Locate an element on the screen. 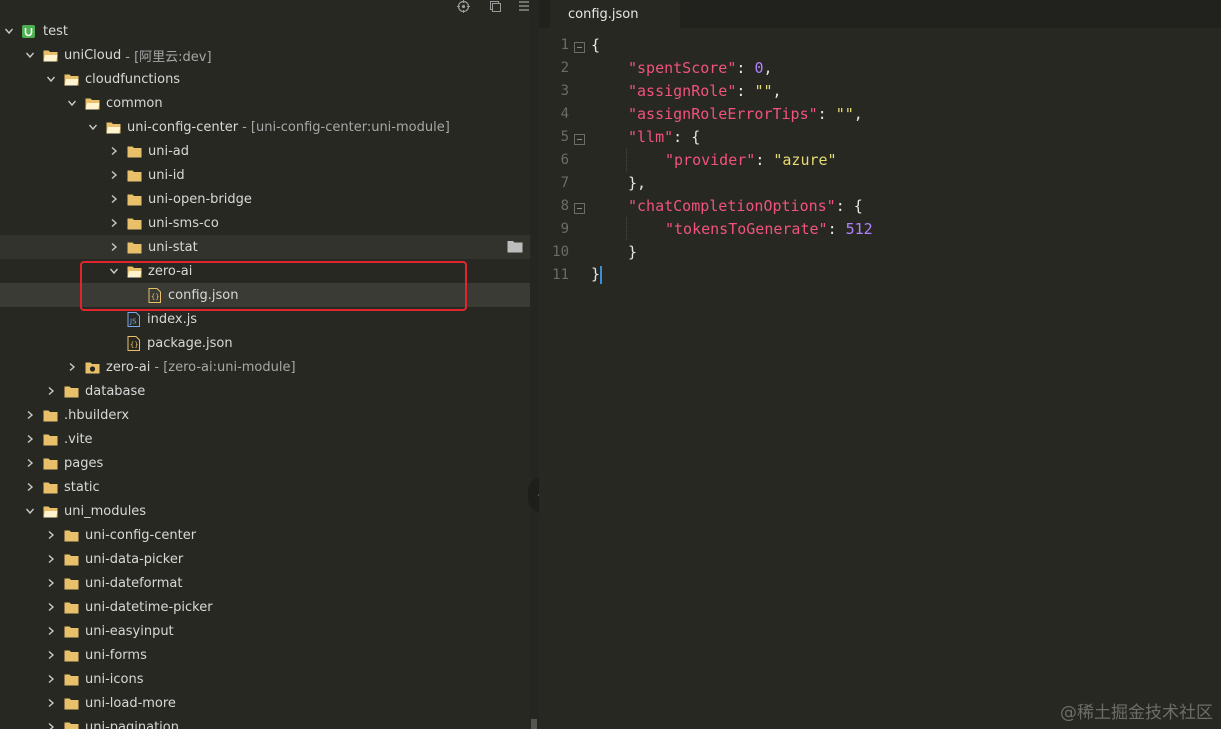 This screenshot has height=729, width=1221. tree-item-label: uni-datetime-picker is located at coordinates (149, 607).